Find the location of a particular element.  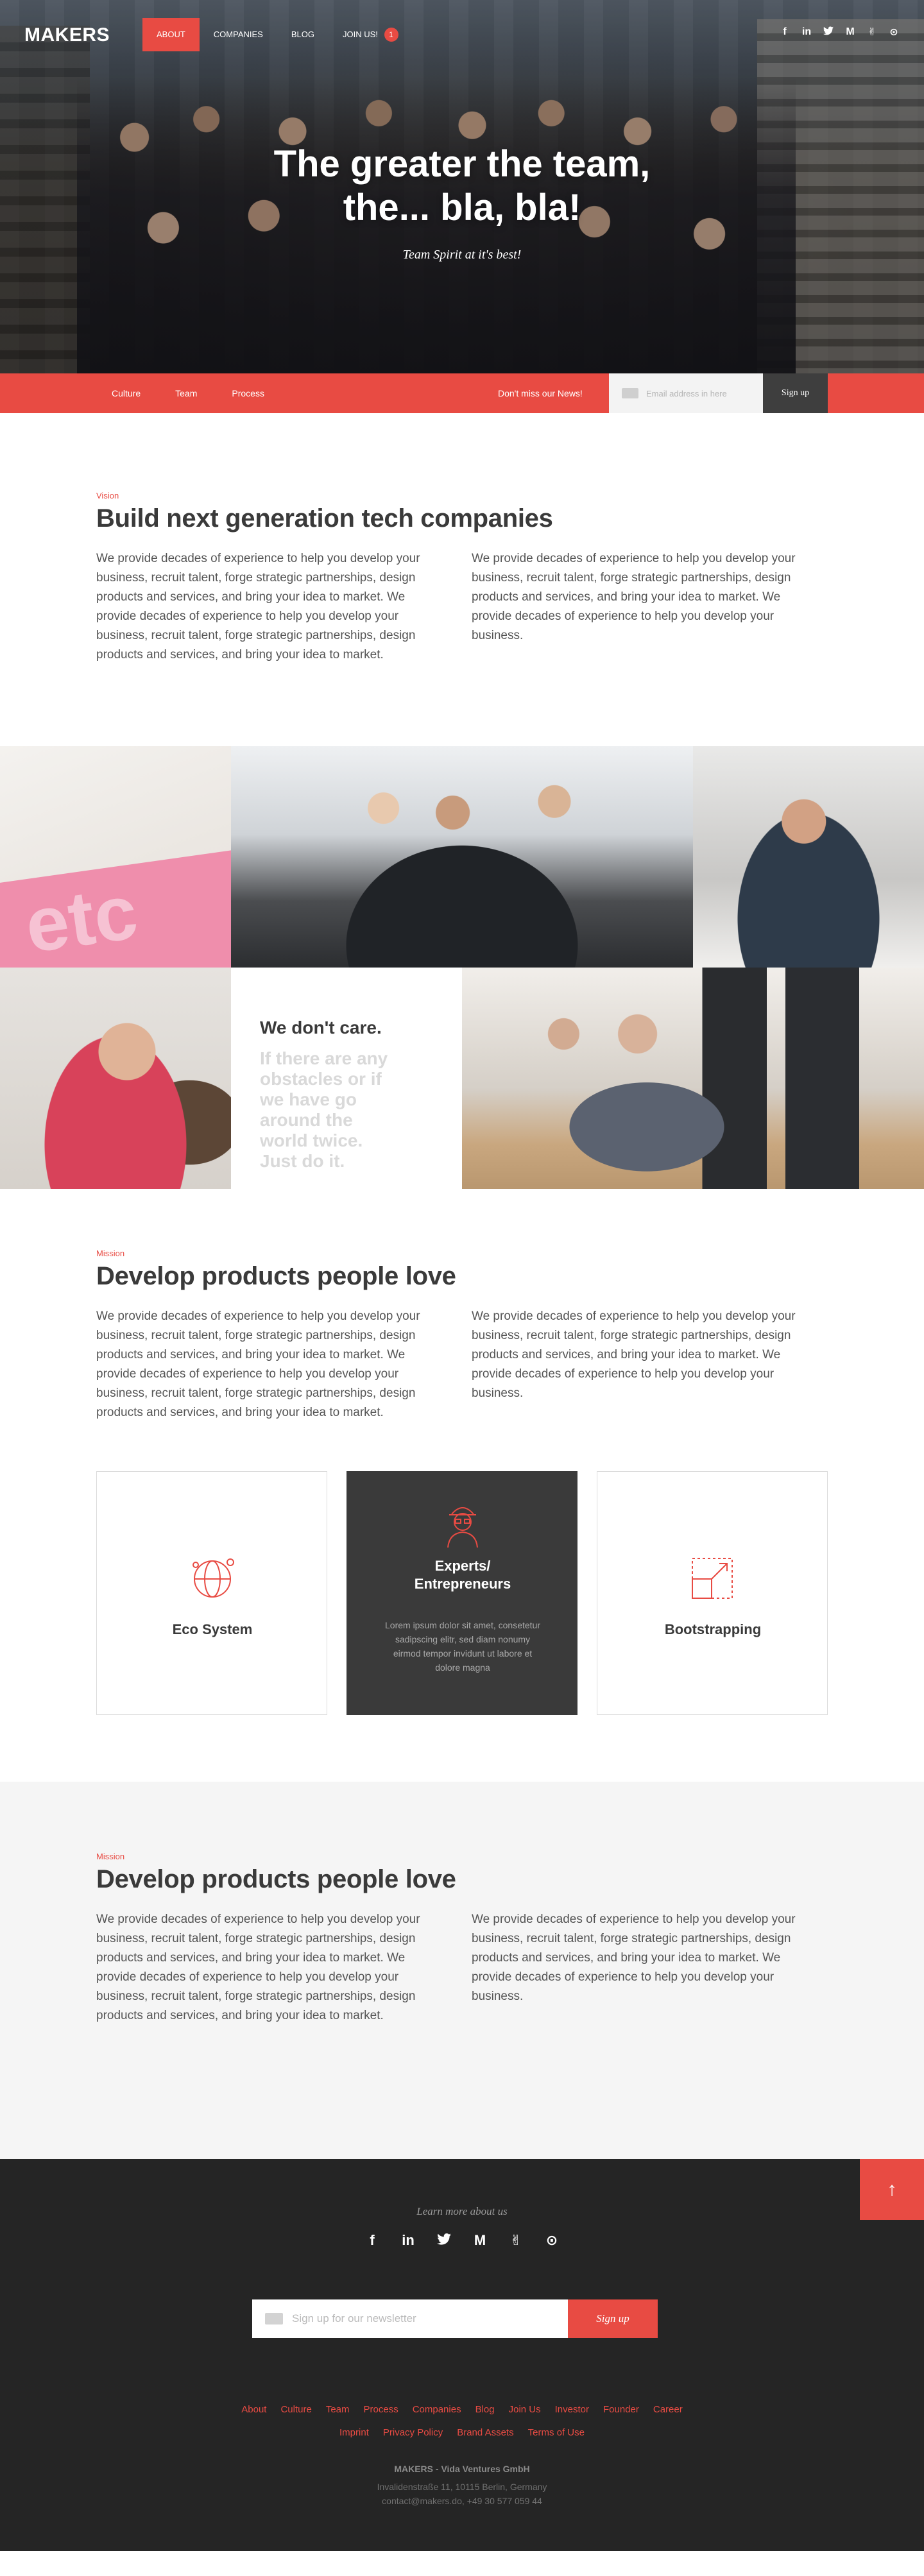

social-links-footer: f in M ✌ ⊙ is located at coordinates (462, 2240).